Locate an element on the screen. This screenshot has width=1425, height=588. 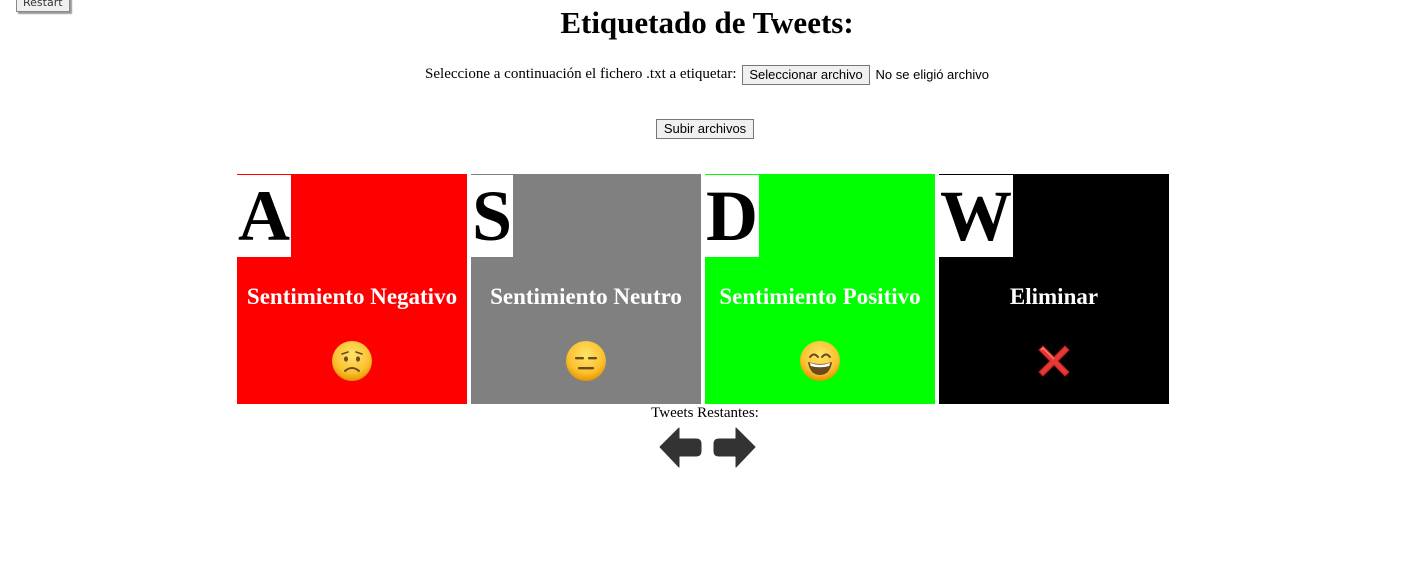
arrow-left-icon is located at coordinates (680, 447).